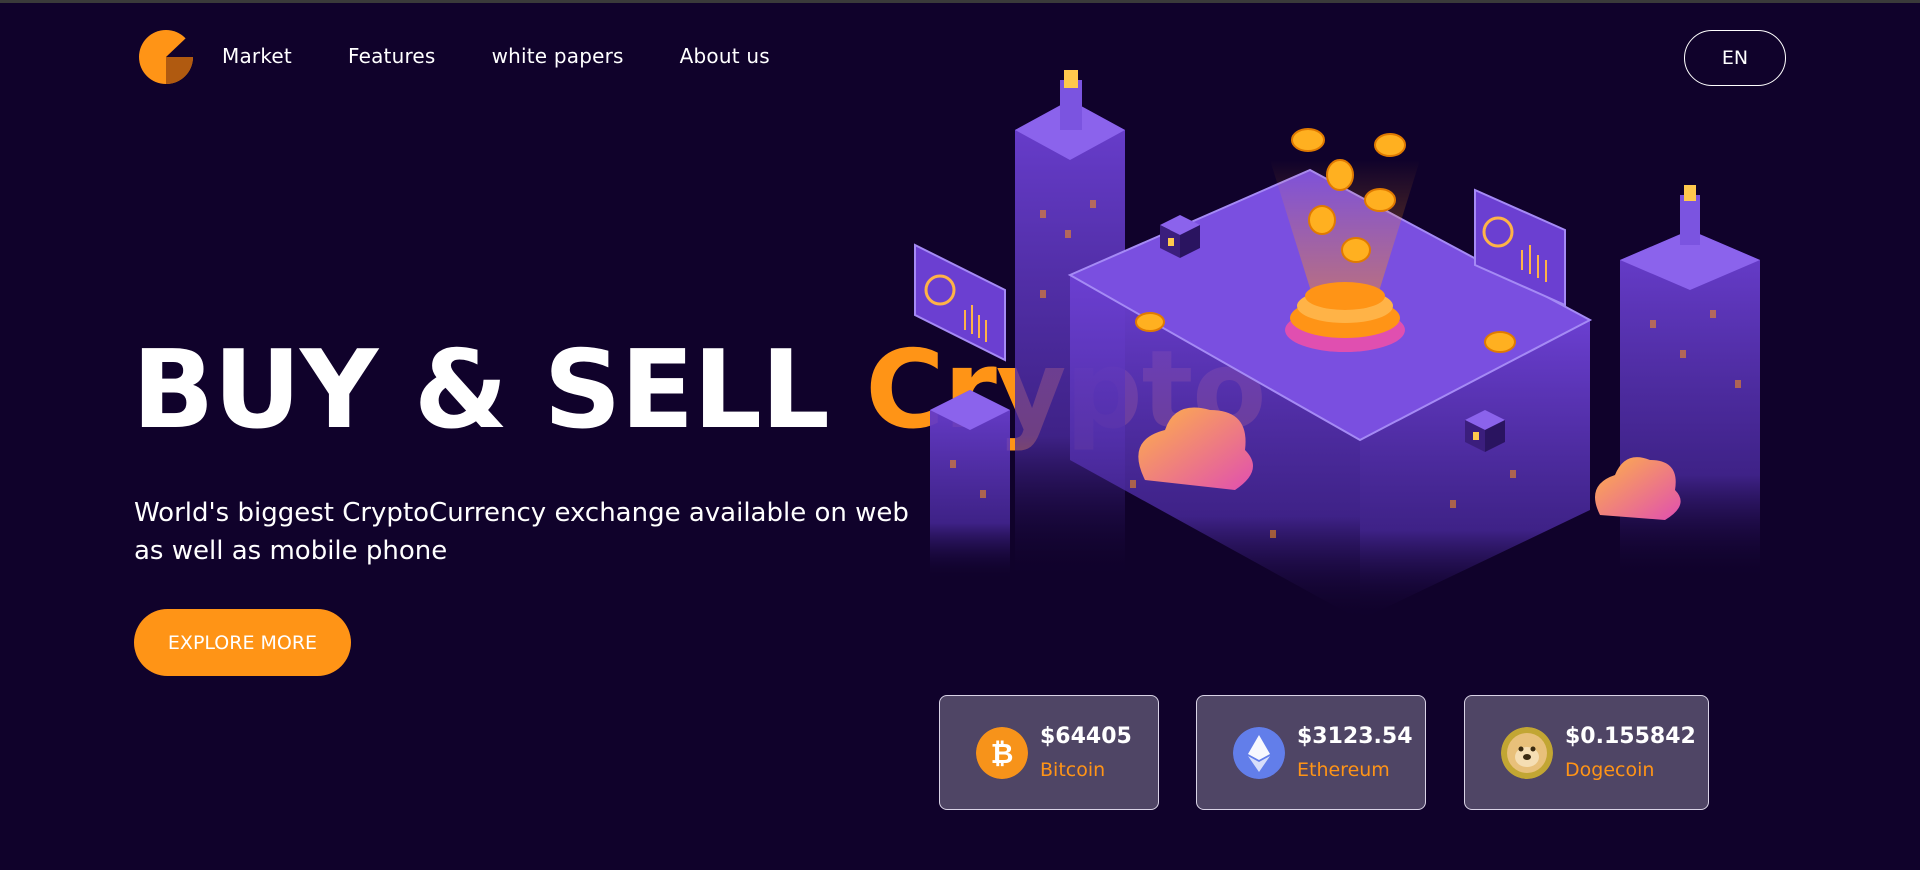 The image size is (1920, 870). What do you see at coordinates (481, 390) in the screenshot?
I see `headline-main: BUY & SELL` at bounding box center [481, 390].